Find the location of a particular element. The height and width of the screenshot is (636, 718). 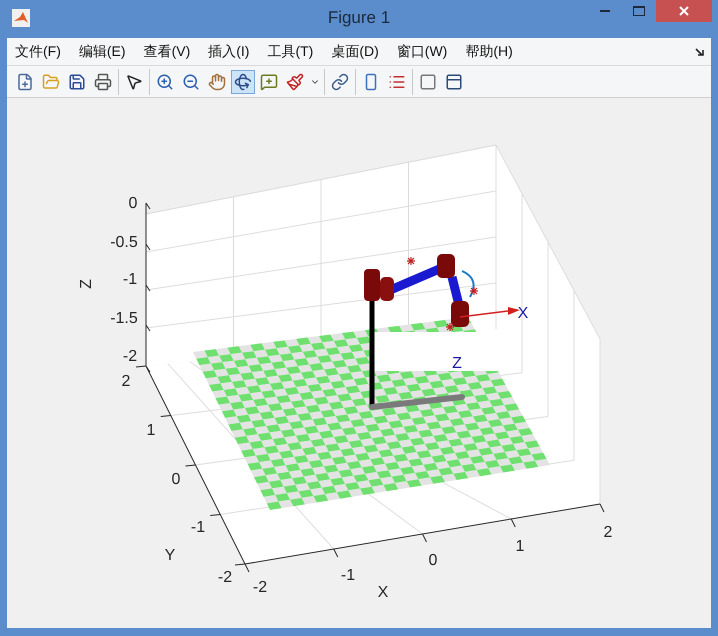

link-icon is located at coordinates (340, 81).